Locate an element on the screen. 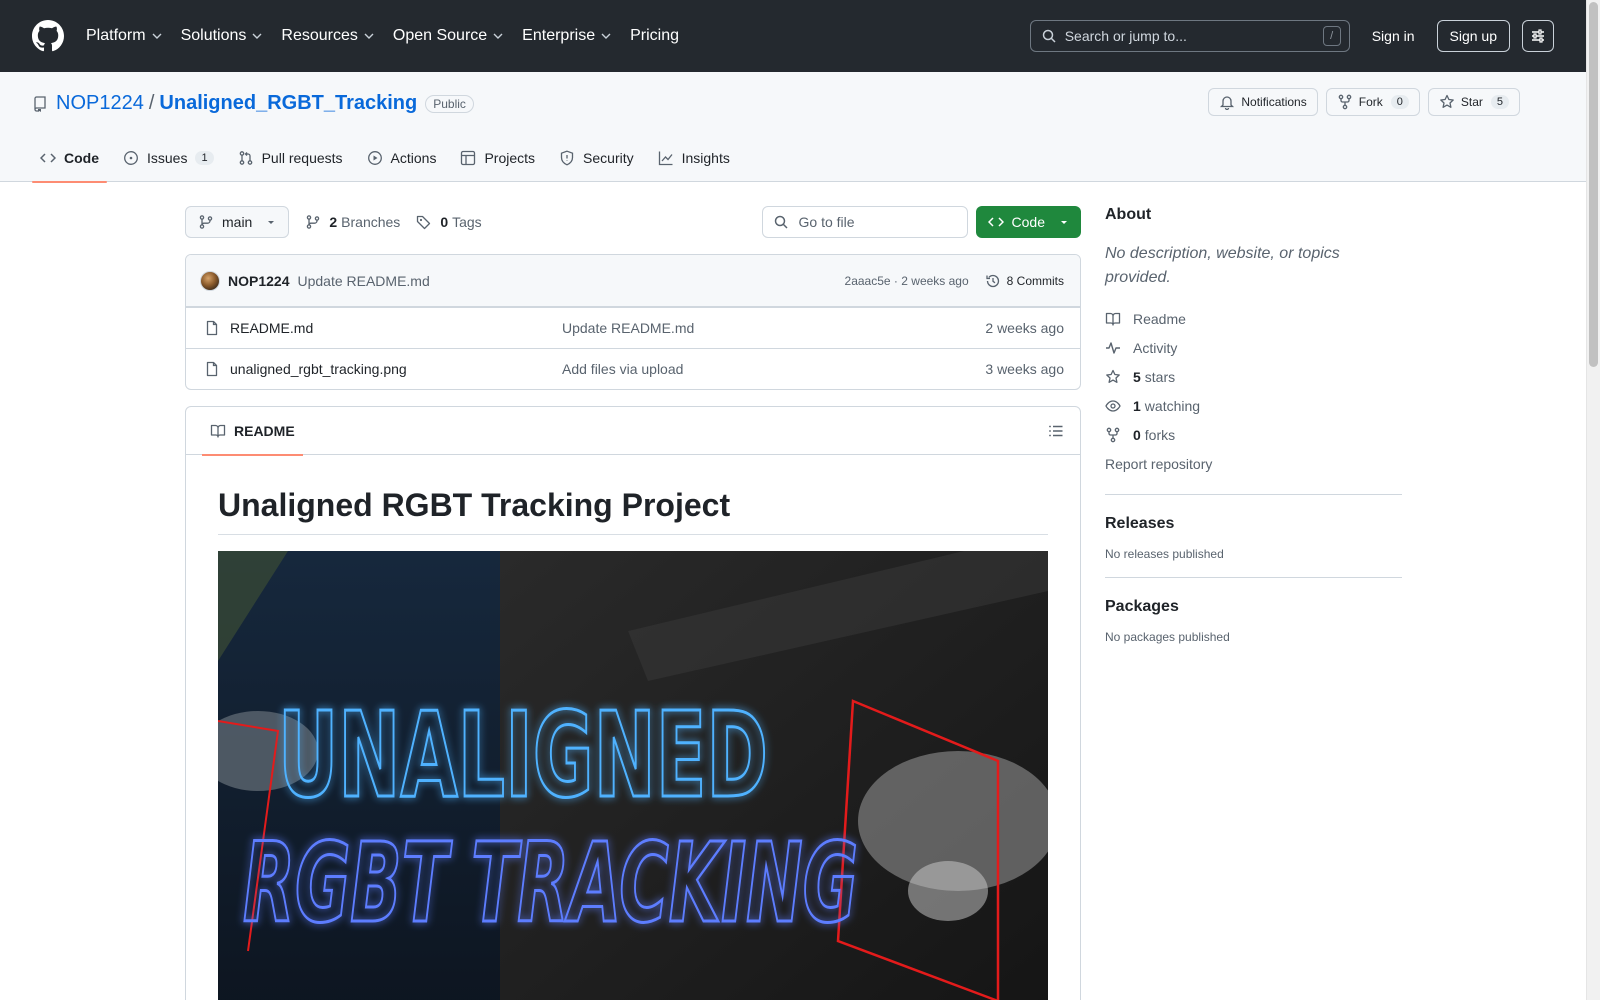 The image size is (1600, 1000). tab-issues-label: Issues is located at coordinates (167, 158).